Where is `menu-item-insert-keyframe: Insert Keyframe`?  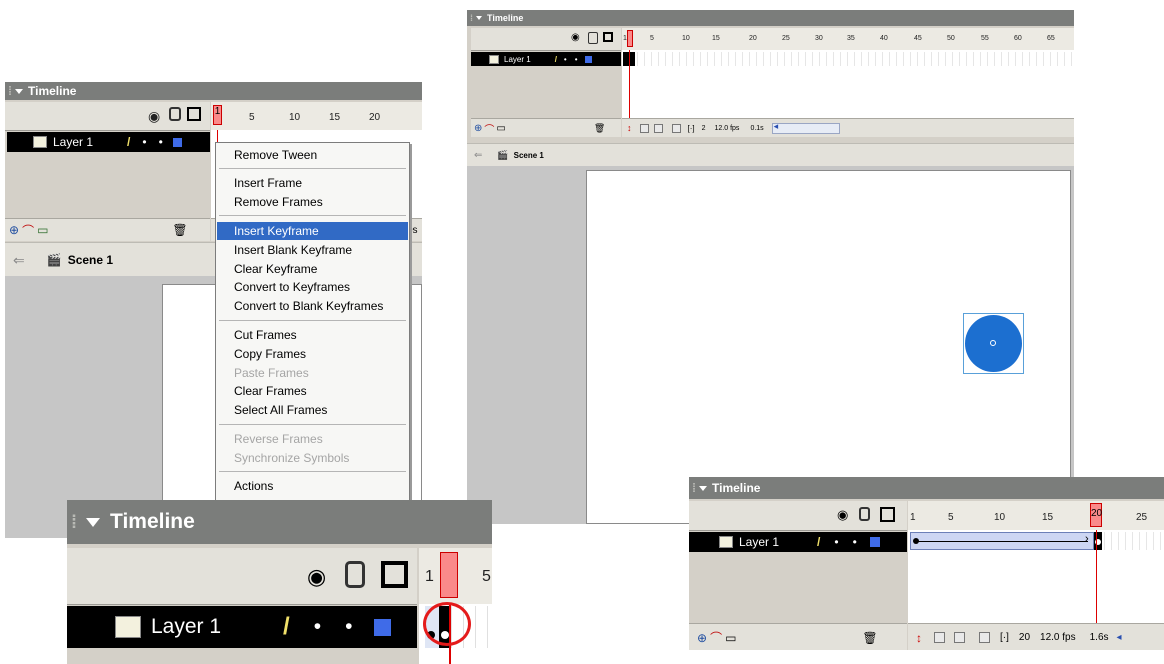
menu-item-insert-keyframe: Insert Keyframe is located at coordinates (312, 231).